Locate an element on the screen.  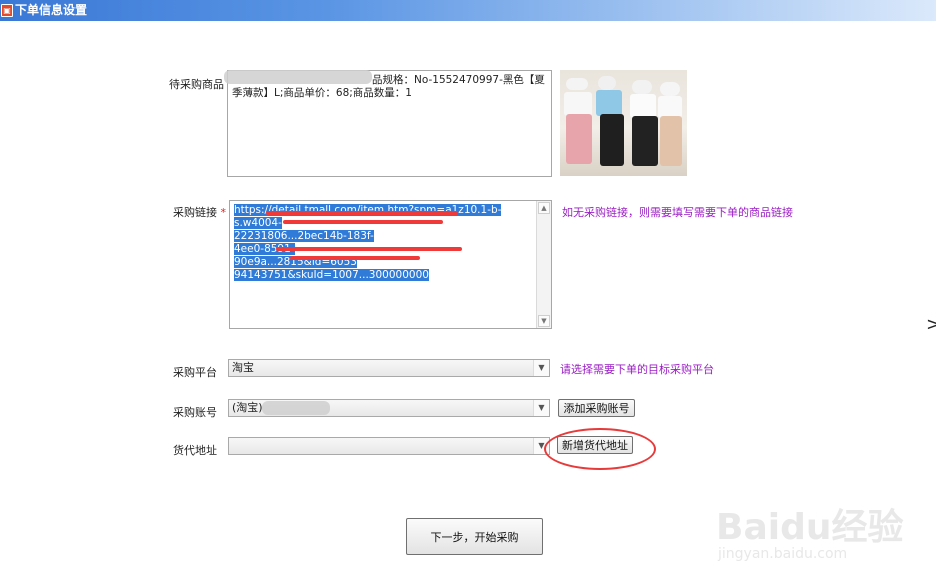
account-value: (淘宝) is located at coordinates (247, 407).